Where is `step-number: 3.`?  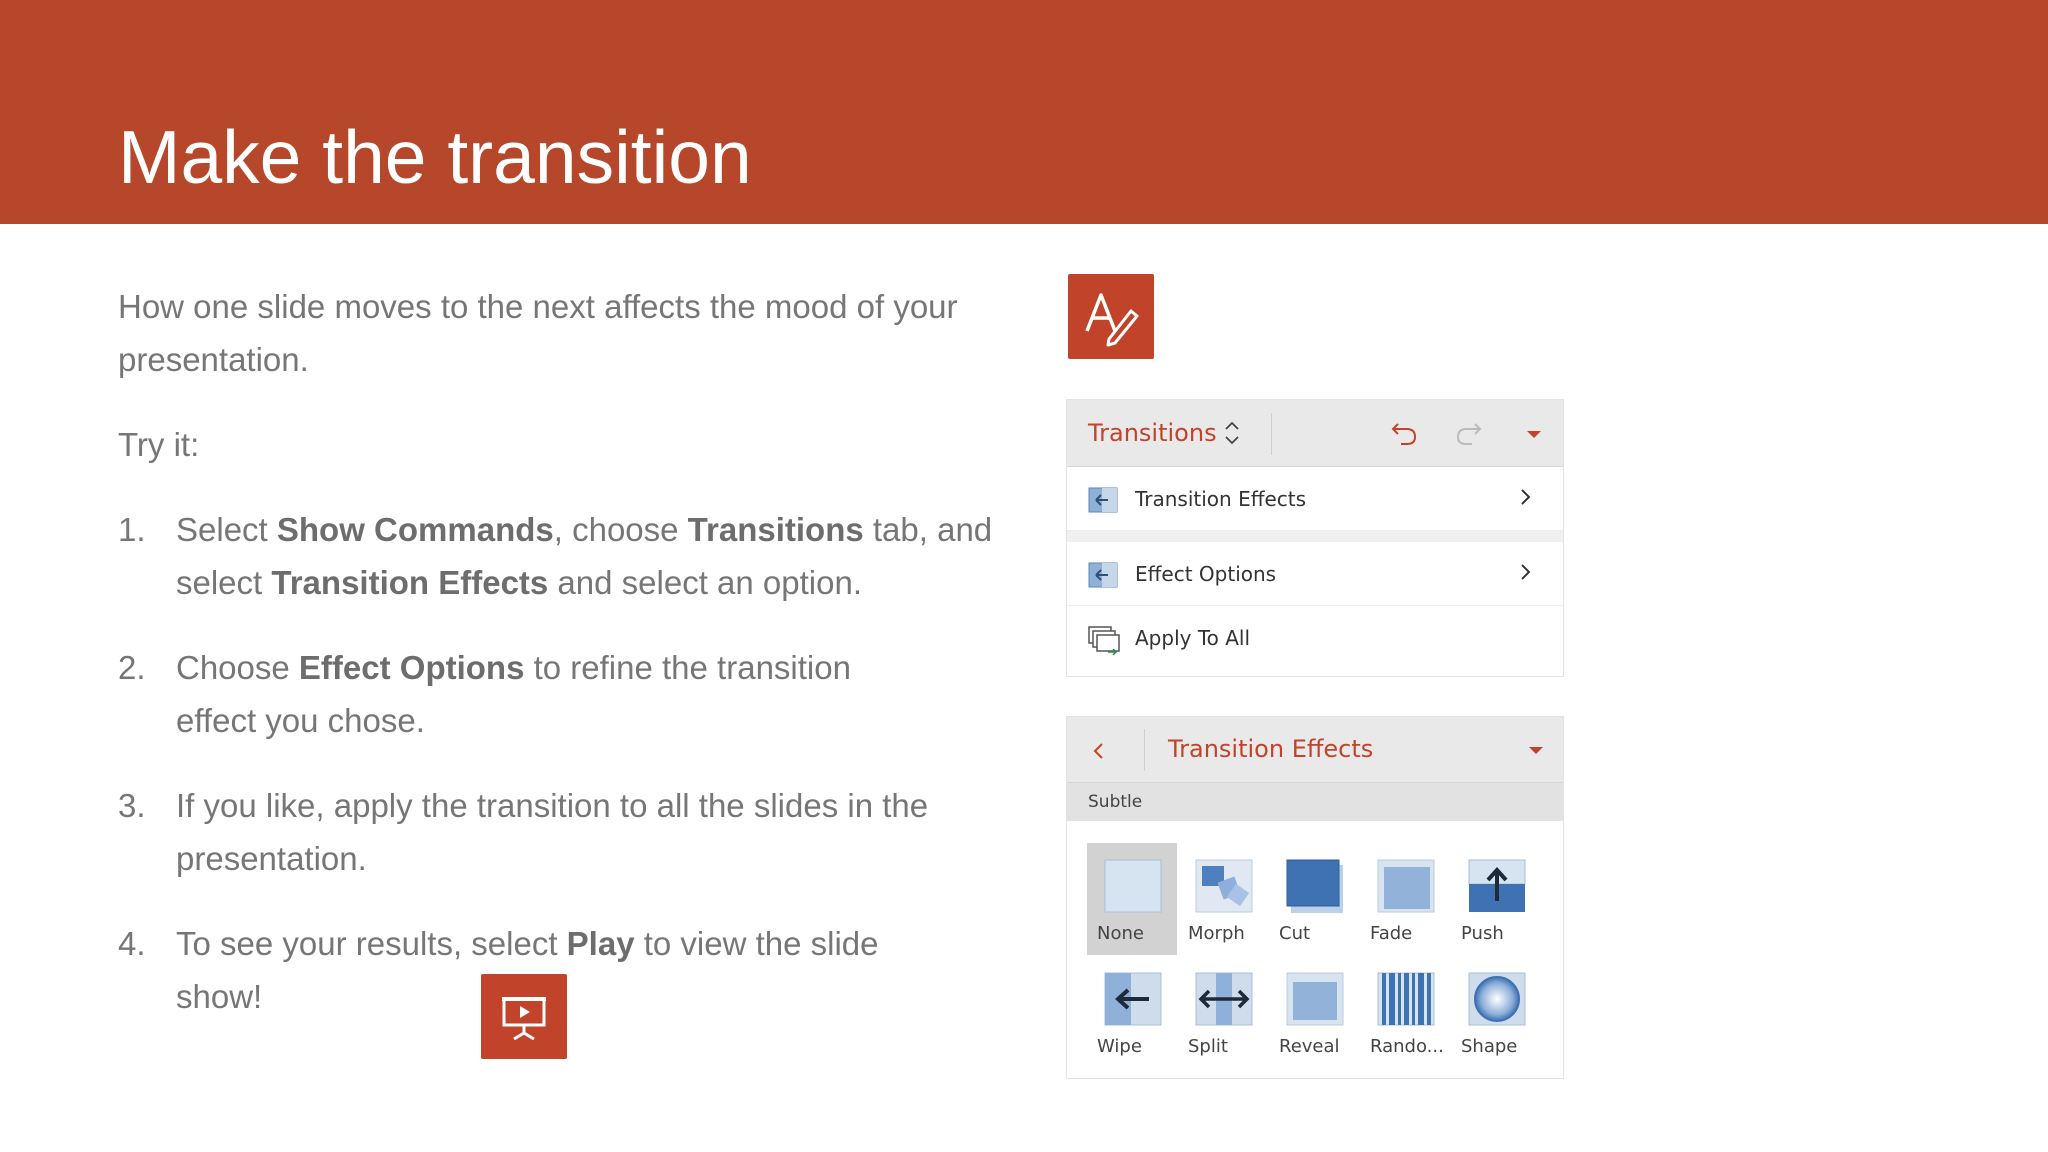
step-number: 3. is located at coordinates (132, 805).